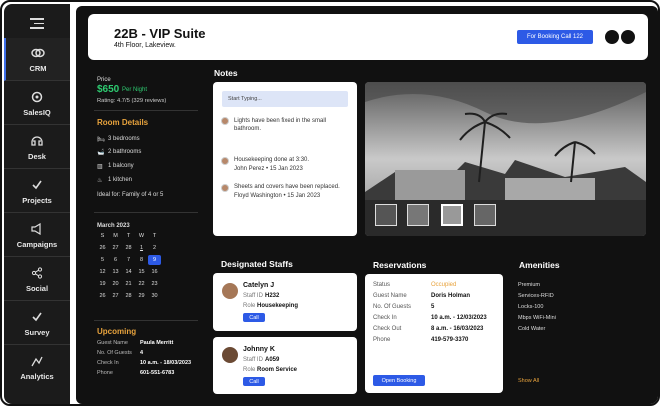  What do you see at coordinates (128, 272) in the screenshot?
I see `calendar-day: 14` at bounding box center [128, 272].